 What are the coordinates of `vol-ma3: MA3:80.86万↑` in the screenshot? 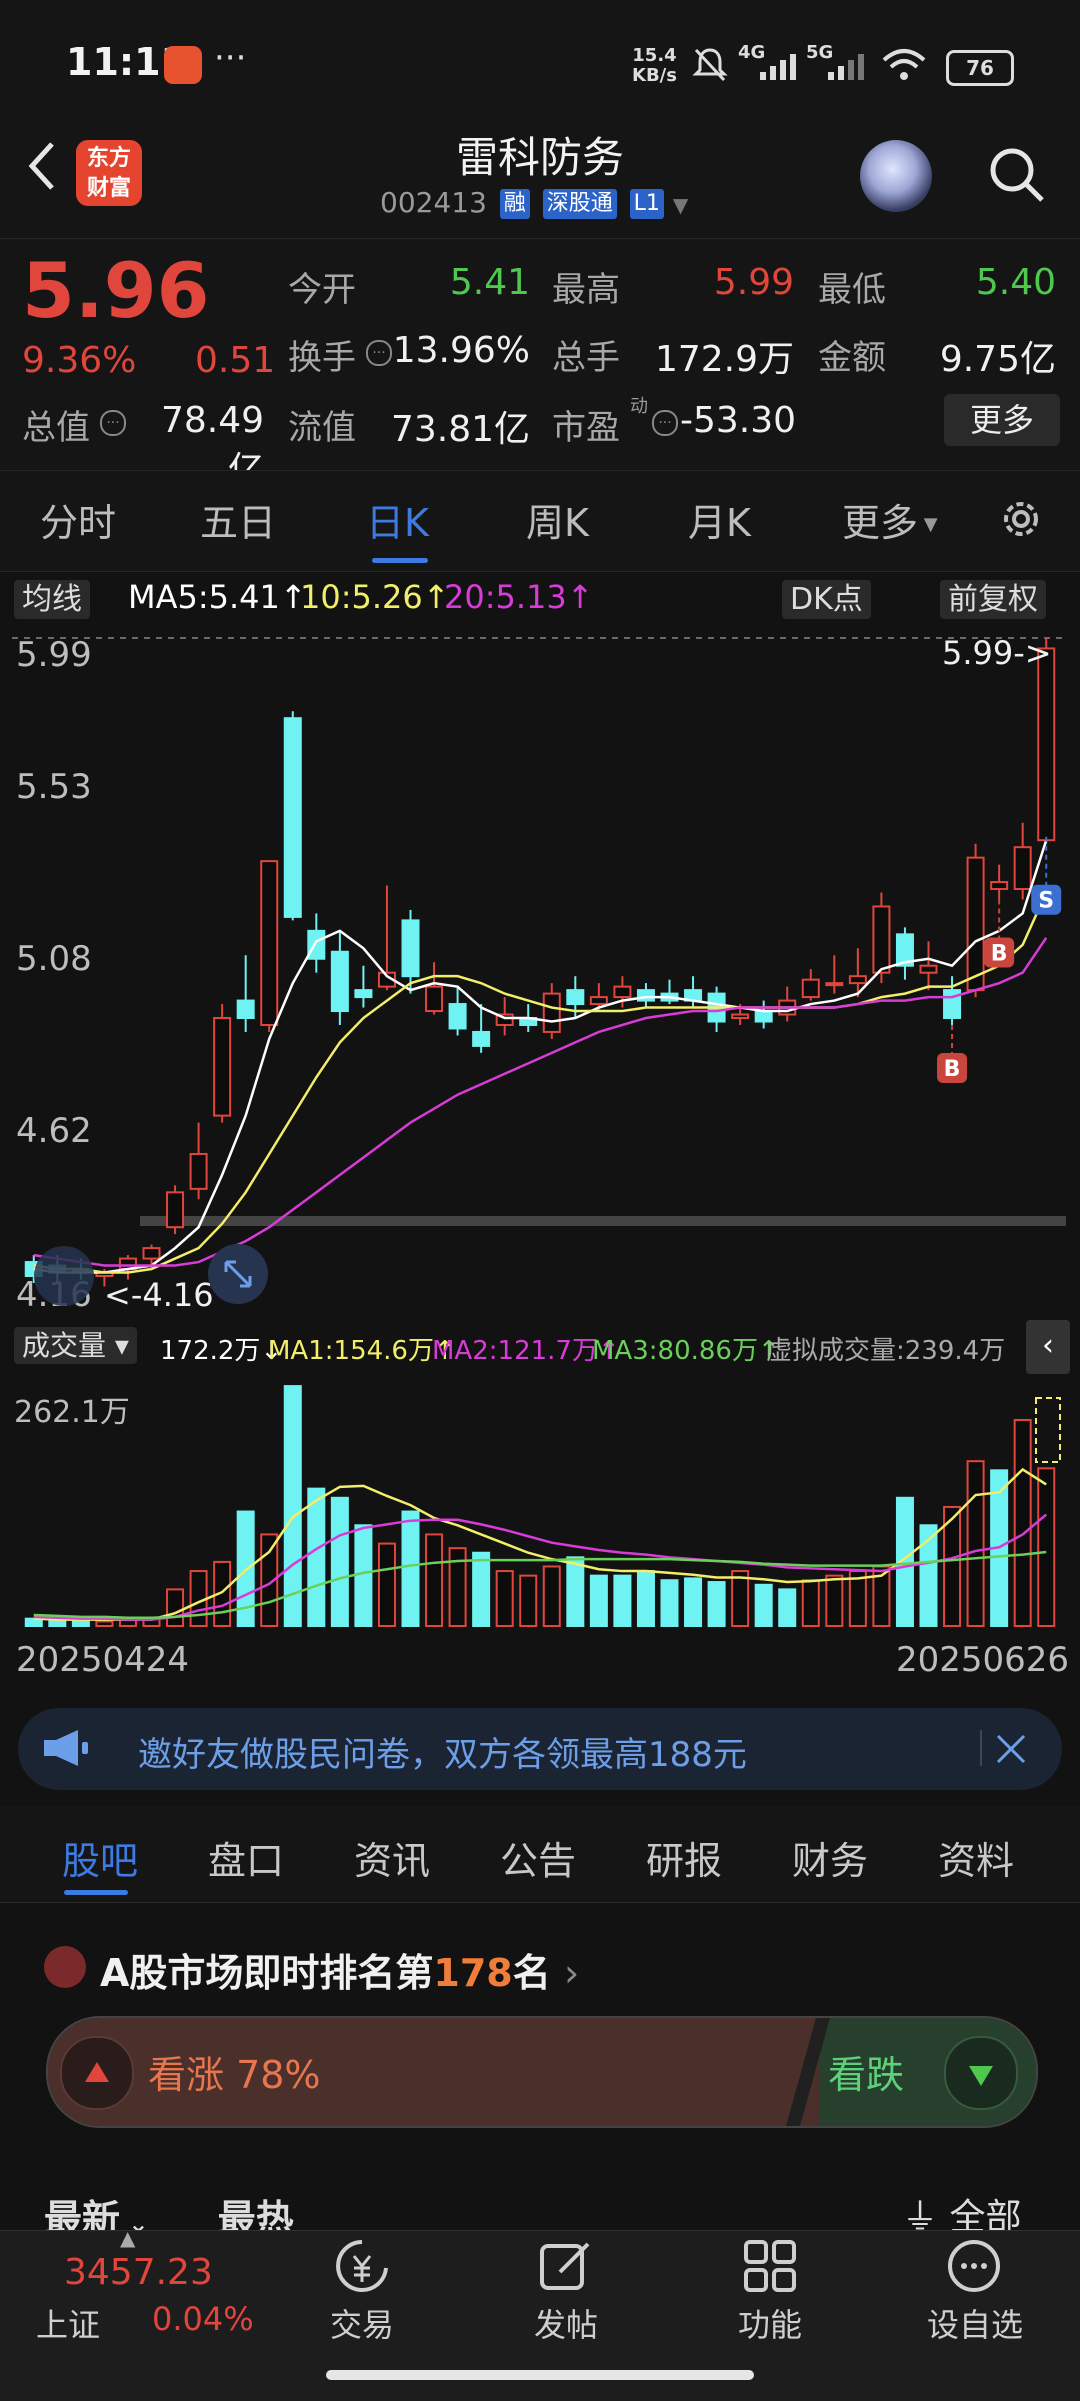 It's located at (686, 1351).